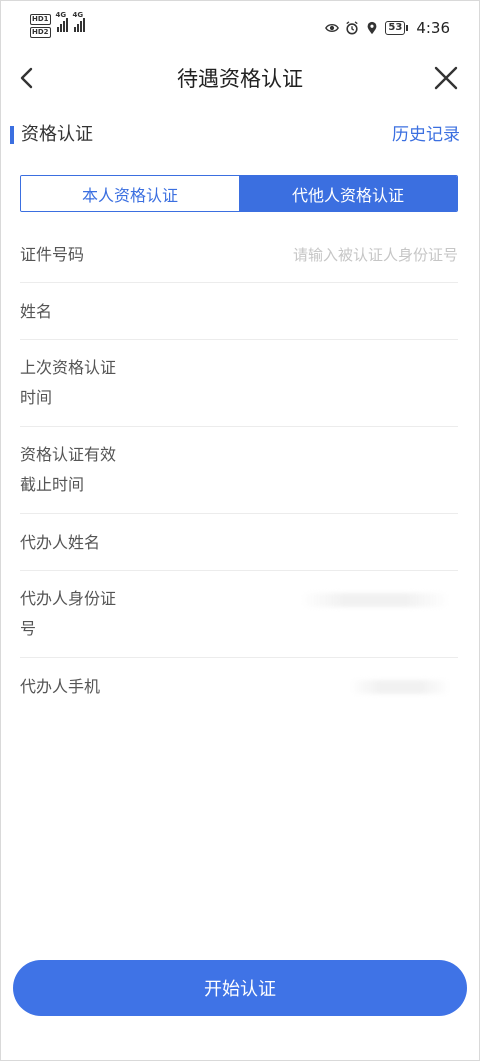 The width and height of the screenshot is (480, 1061). I want to click on status-bar: HD1 HD2 4G 4G 53 4:36, so click(240, 28).